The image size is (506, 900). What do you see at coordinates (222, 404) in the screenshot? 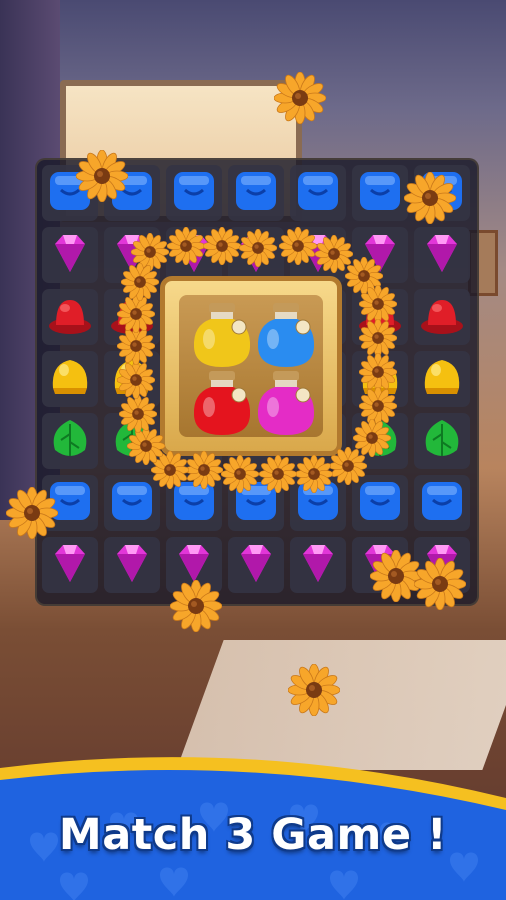
I see `red-jar-icon` at bounding box center [222, 404].